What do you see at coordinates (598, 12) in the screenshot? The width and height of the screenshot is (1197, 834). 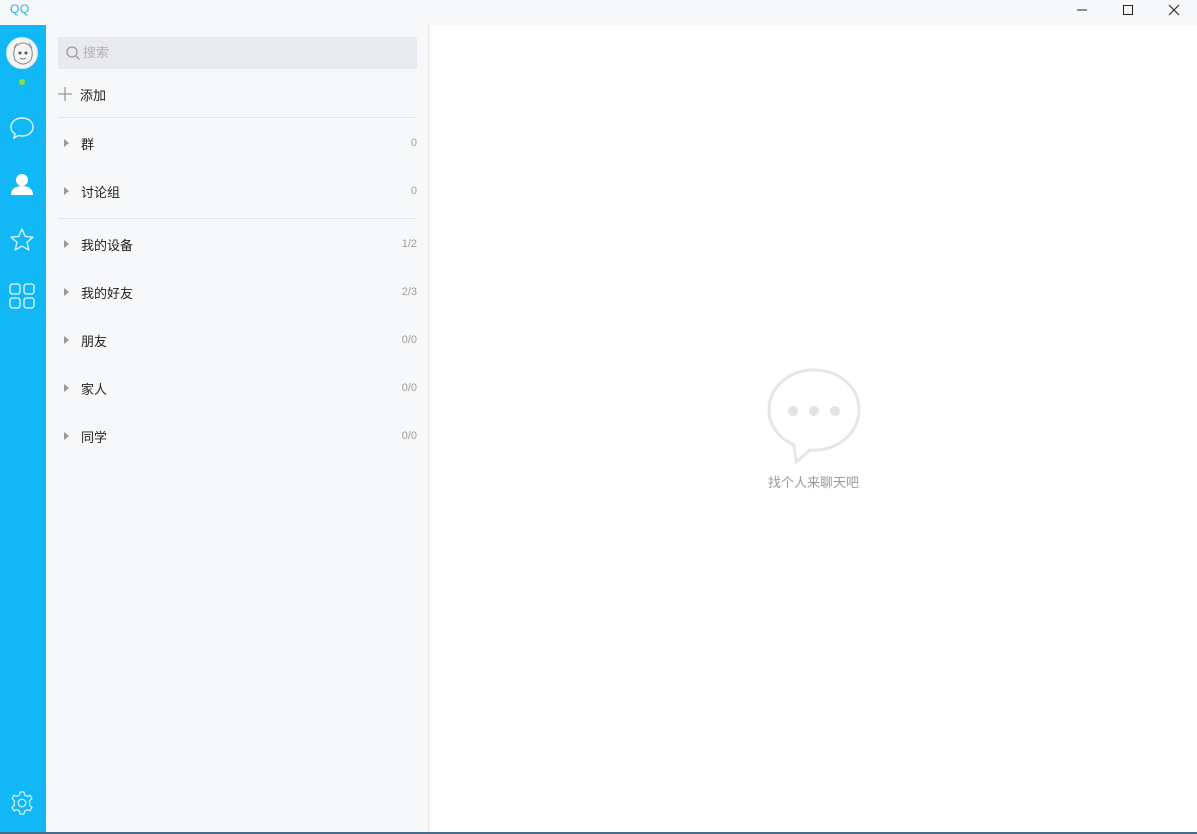 I see `title-bar: QQ` at bounding box center [598, 12].